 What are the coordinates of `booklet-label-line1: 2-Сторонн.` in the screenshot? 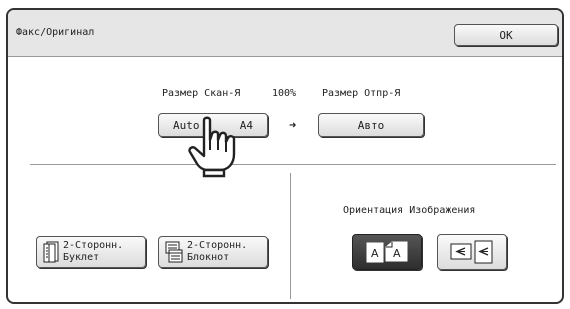 It's located at (93, 245).